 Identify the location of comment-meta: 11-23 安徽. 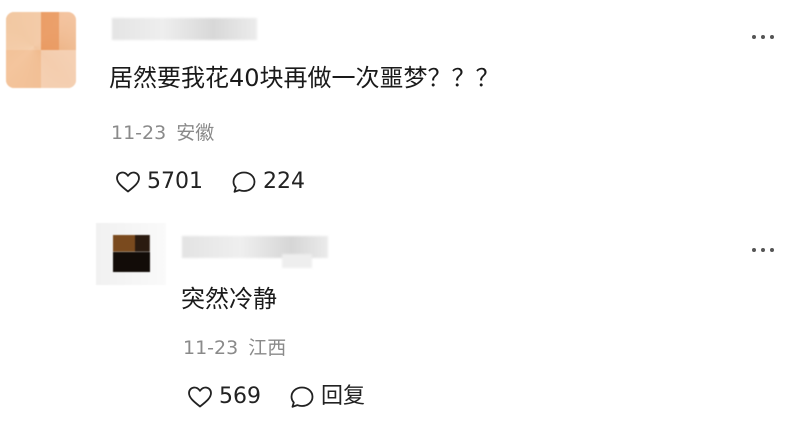
(162, 133).